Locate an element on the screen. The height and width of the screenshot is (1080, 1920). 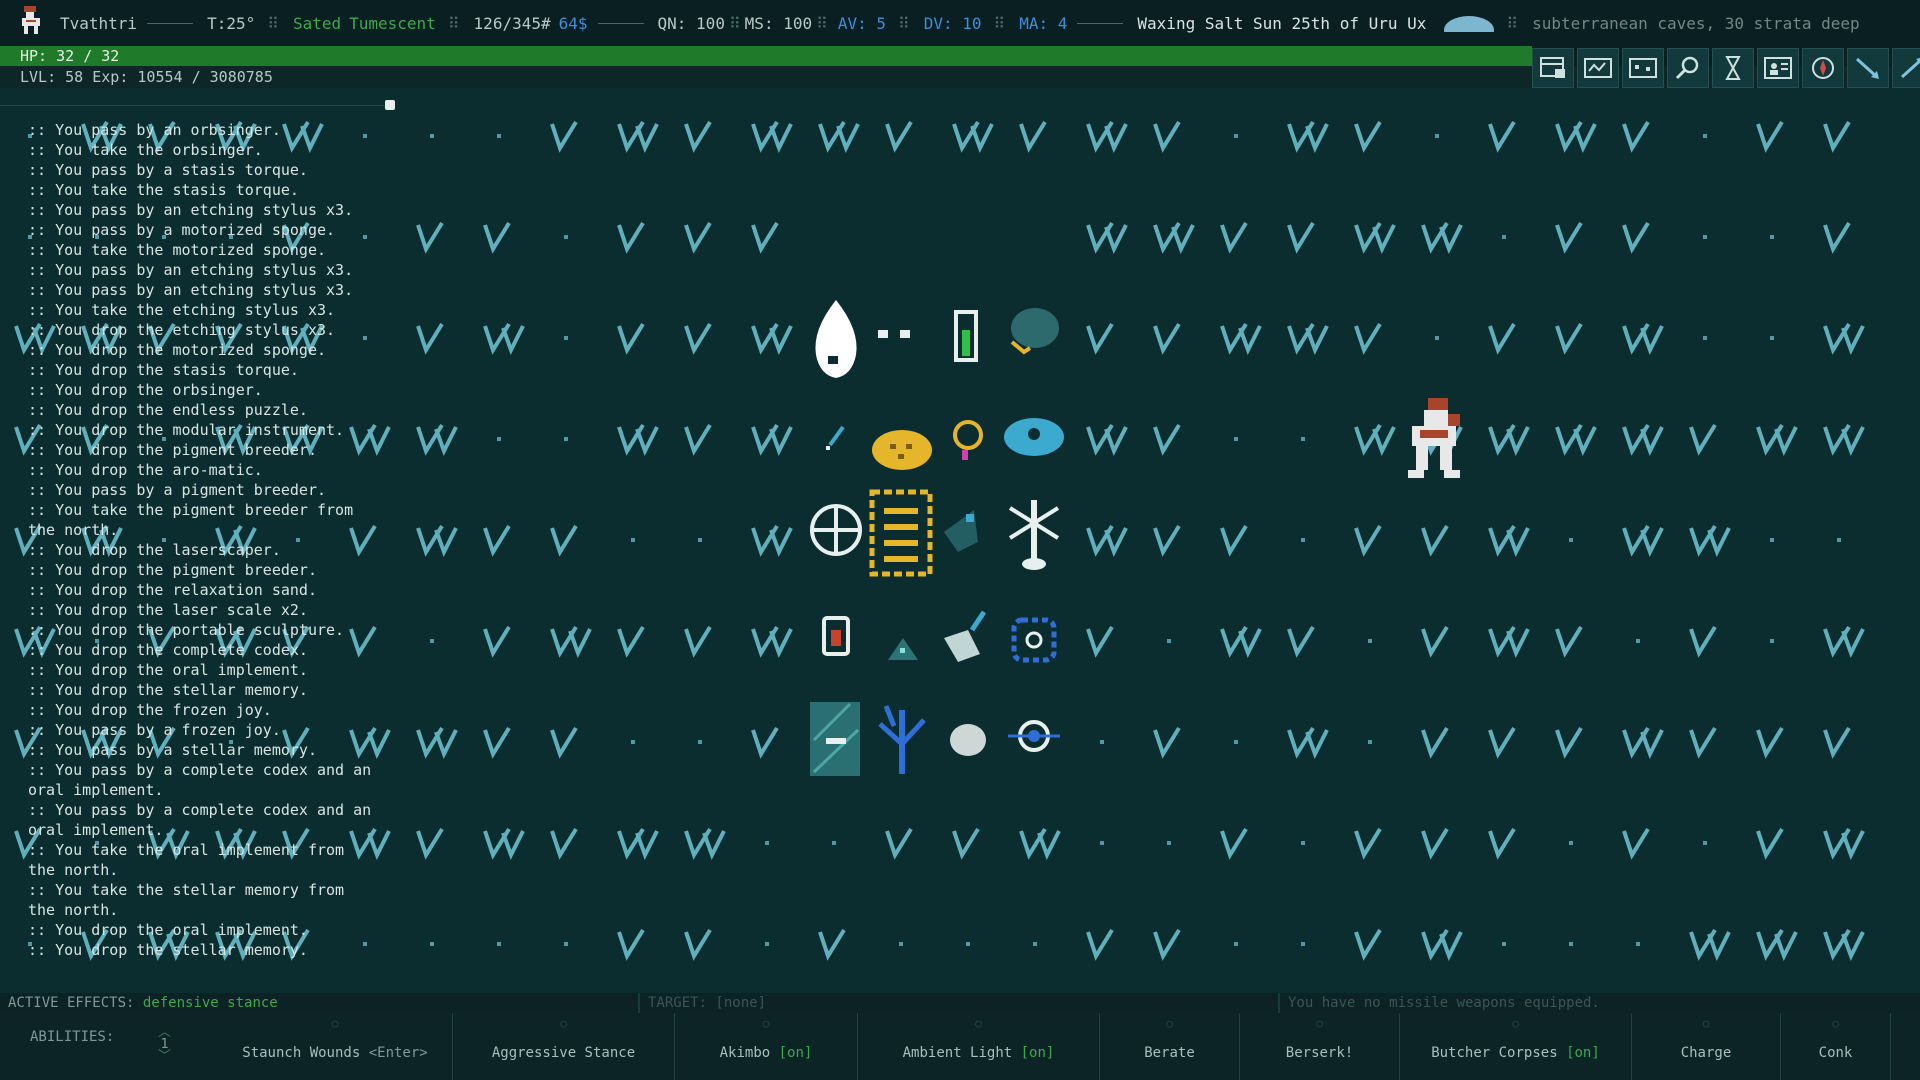
compass-button is located at coordinates (1823, 68).